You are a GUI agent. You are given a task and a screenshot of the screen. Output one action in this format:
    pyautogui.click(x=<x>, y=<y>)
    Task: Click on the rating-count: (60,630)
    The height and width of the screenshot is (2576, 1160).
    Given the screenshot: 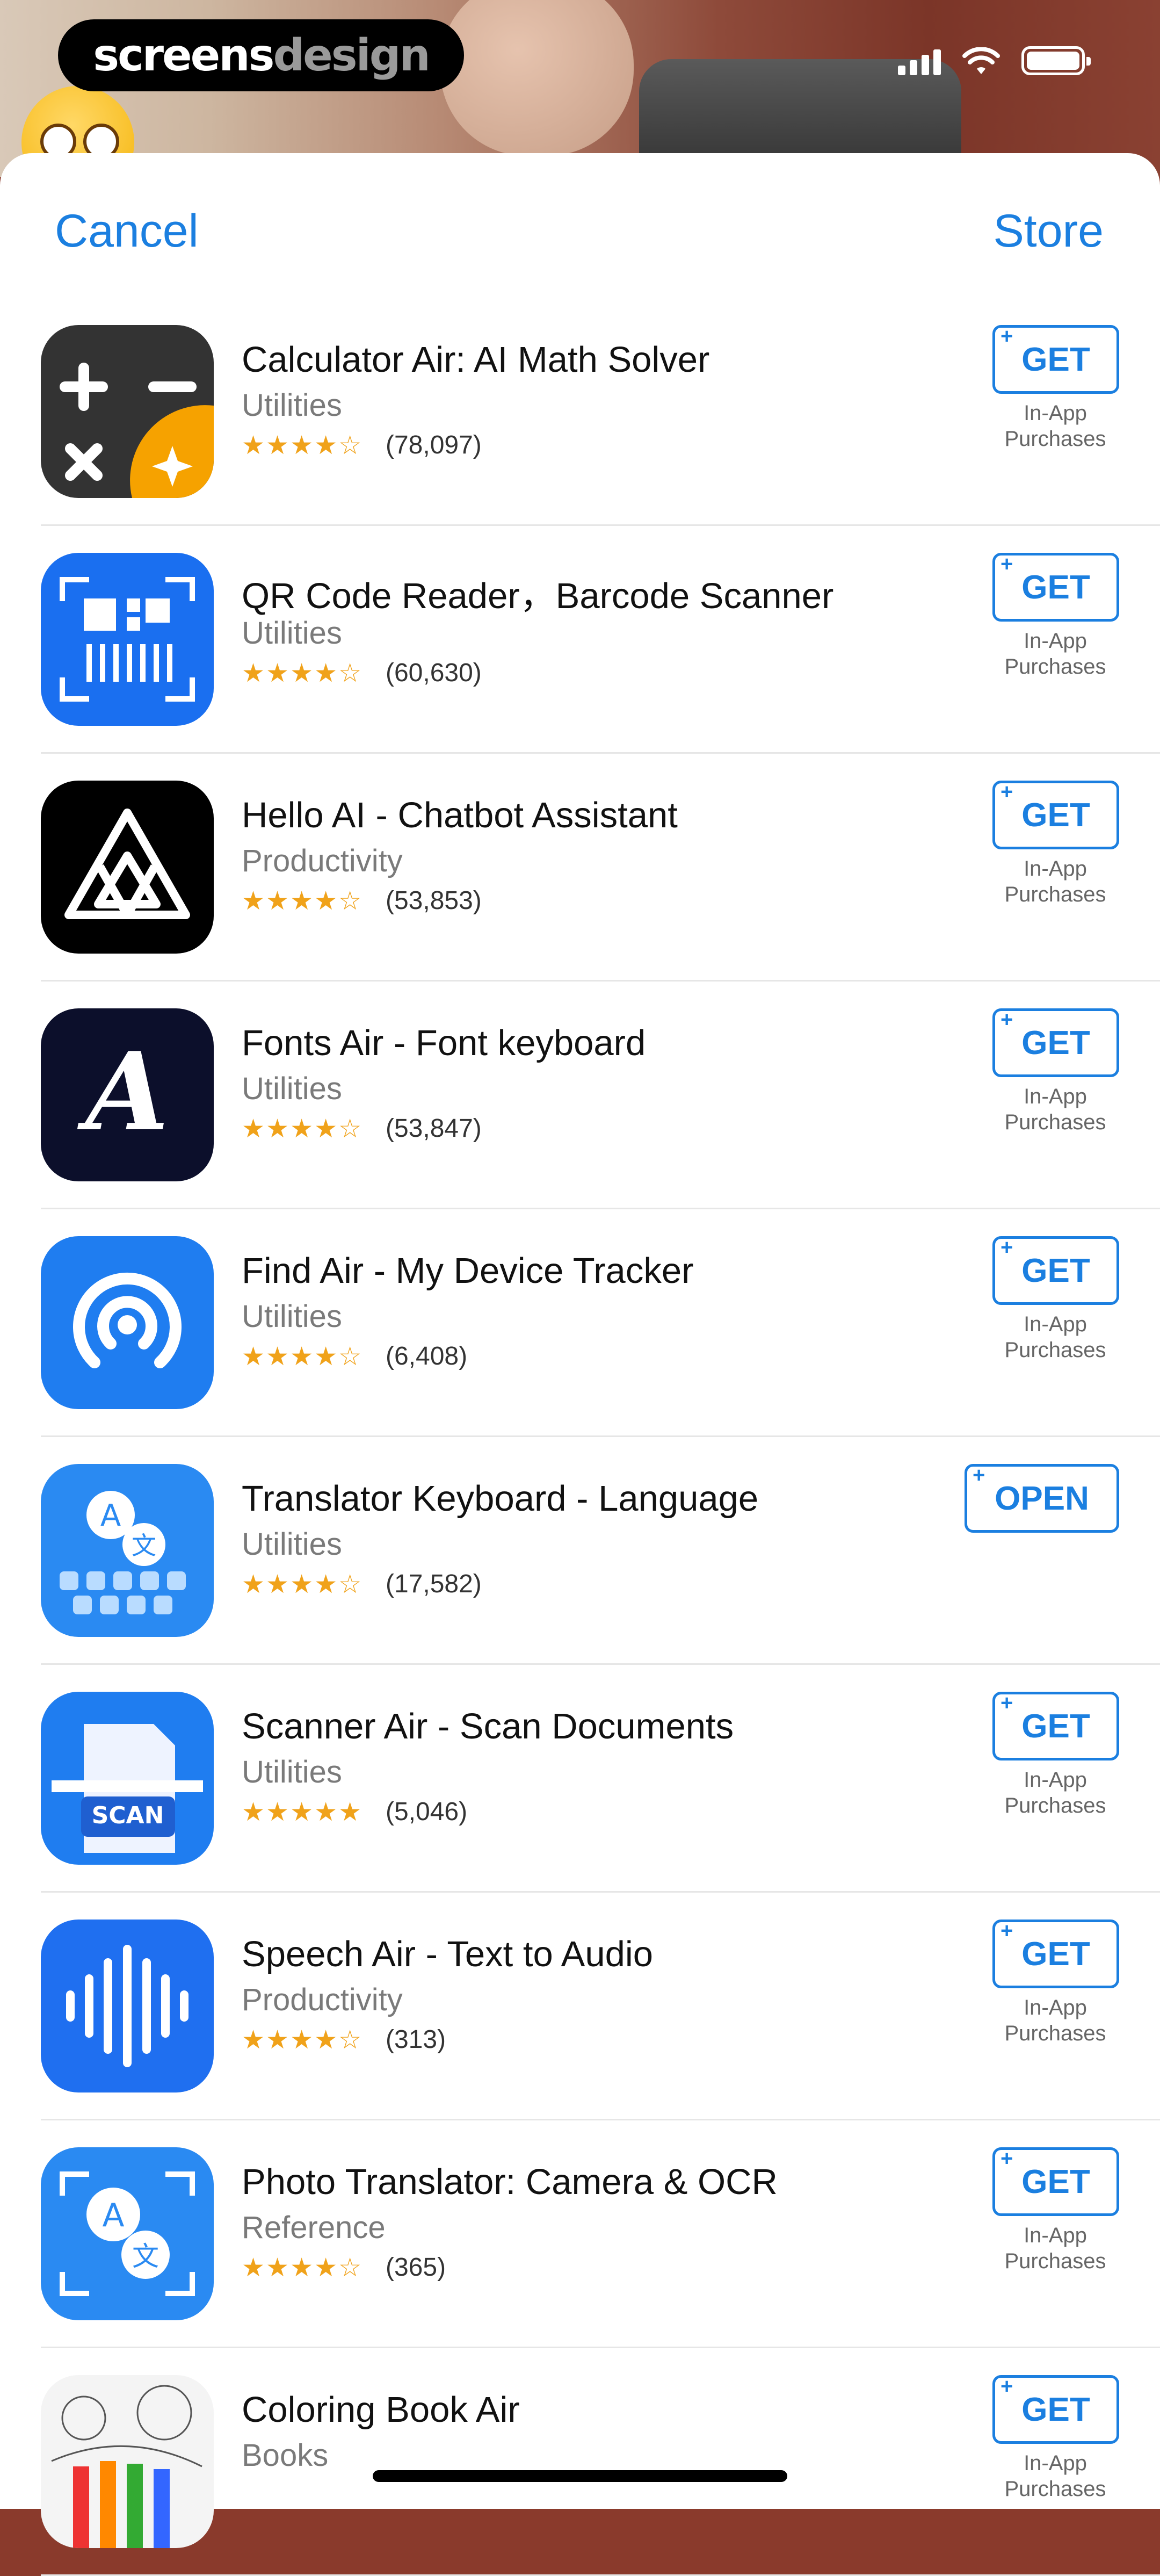 What is the action you would take?
    pyautogui.click(x=434, y=673)
    